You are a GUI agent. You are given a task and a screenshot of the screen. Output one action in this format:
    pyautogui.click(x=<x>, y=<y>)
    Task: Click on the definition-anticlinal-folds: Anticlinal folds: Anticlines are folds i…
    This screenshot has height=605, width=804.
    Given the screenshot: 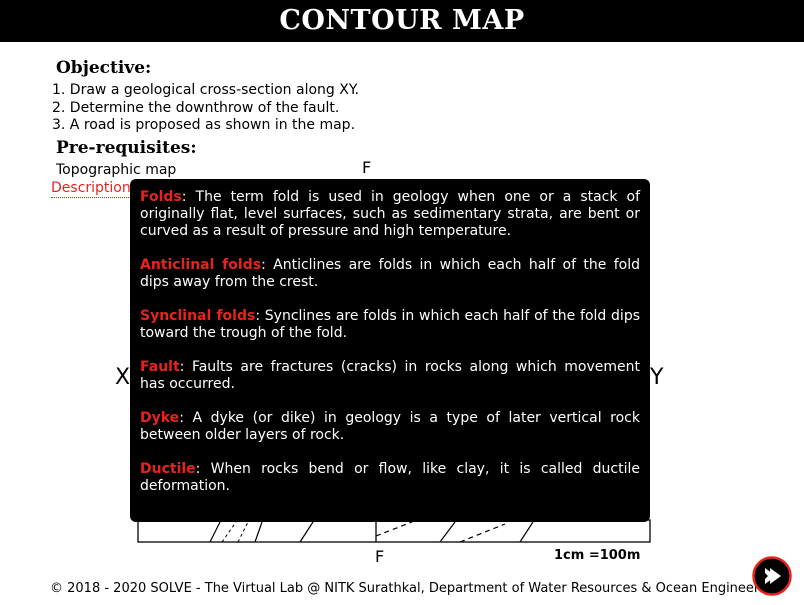 What is the action you would take?
    pyautogui.click(x=390, y=274)
    